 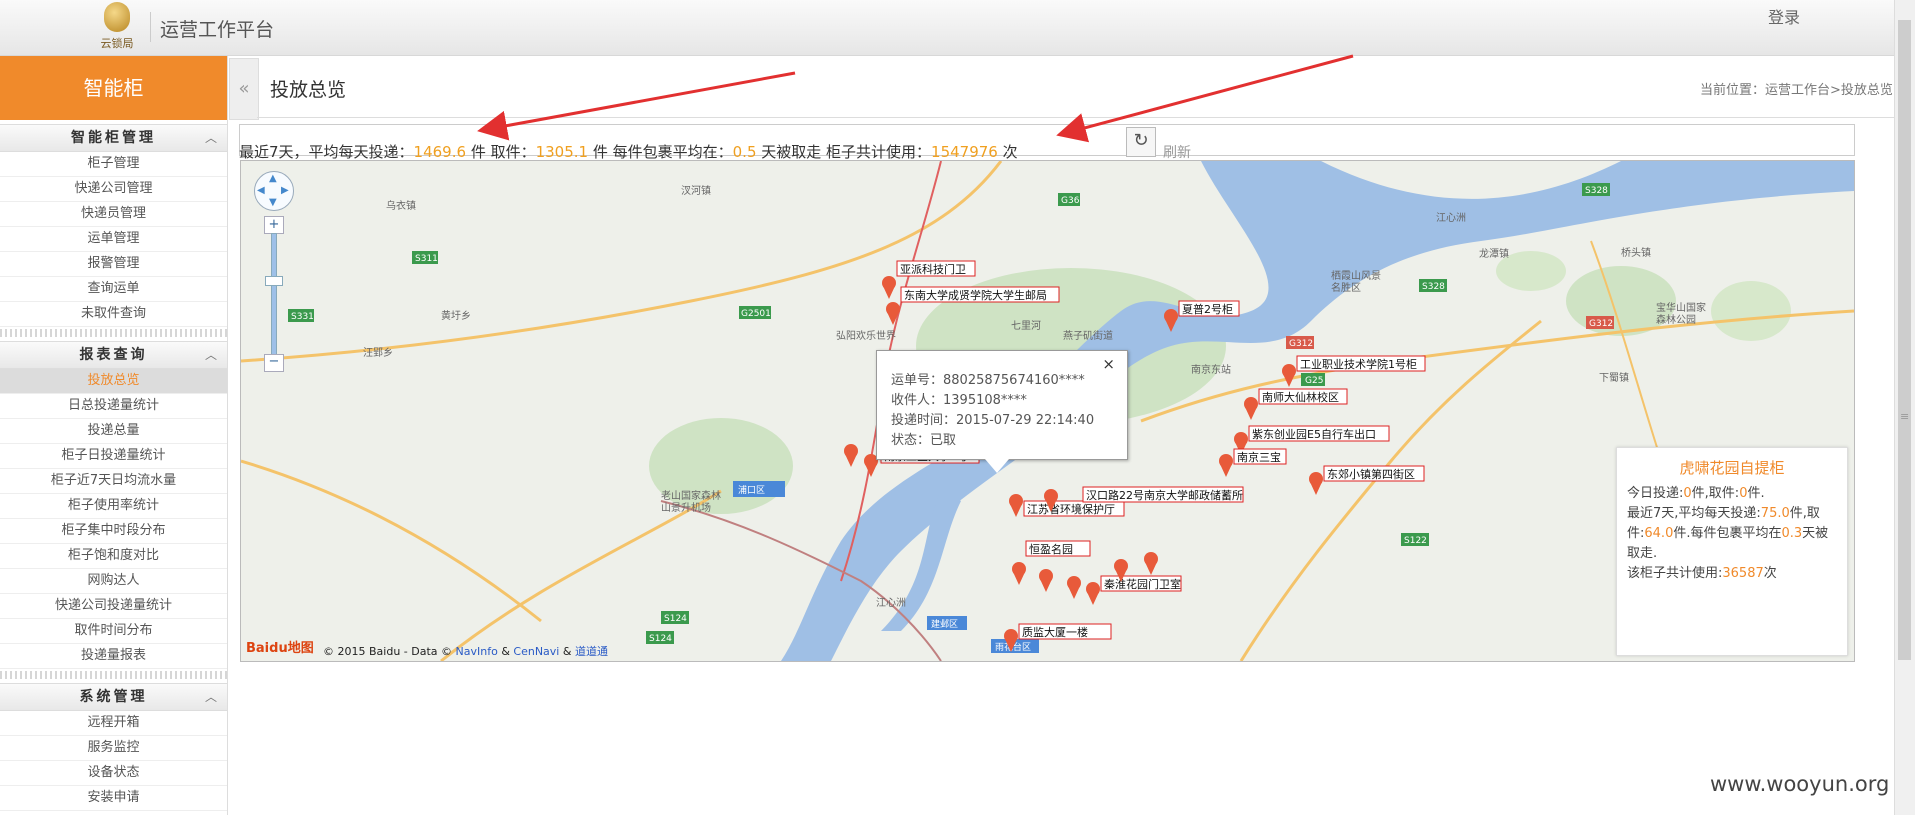 I want to click on refresh-icon: ↻, so click(x=1141, y=142).